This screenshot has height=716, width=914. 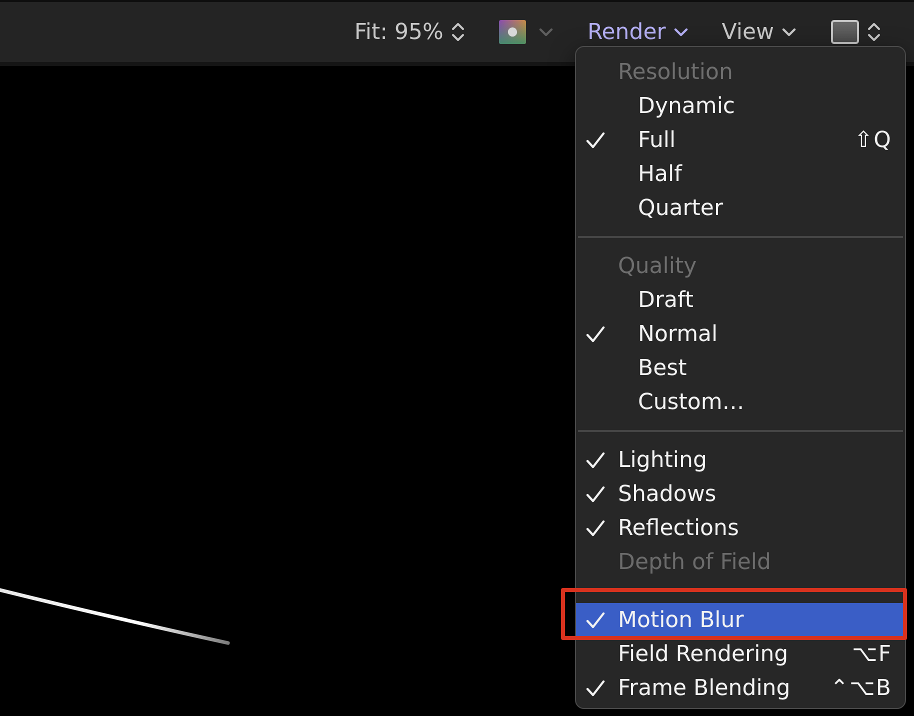 I want to click on menu-item: Draft, so click(x=740, y=300).